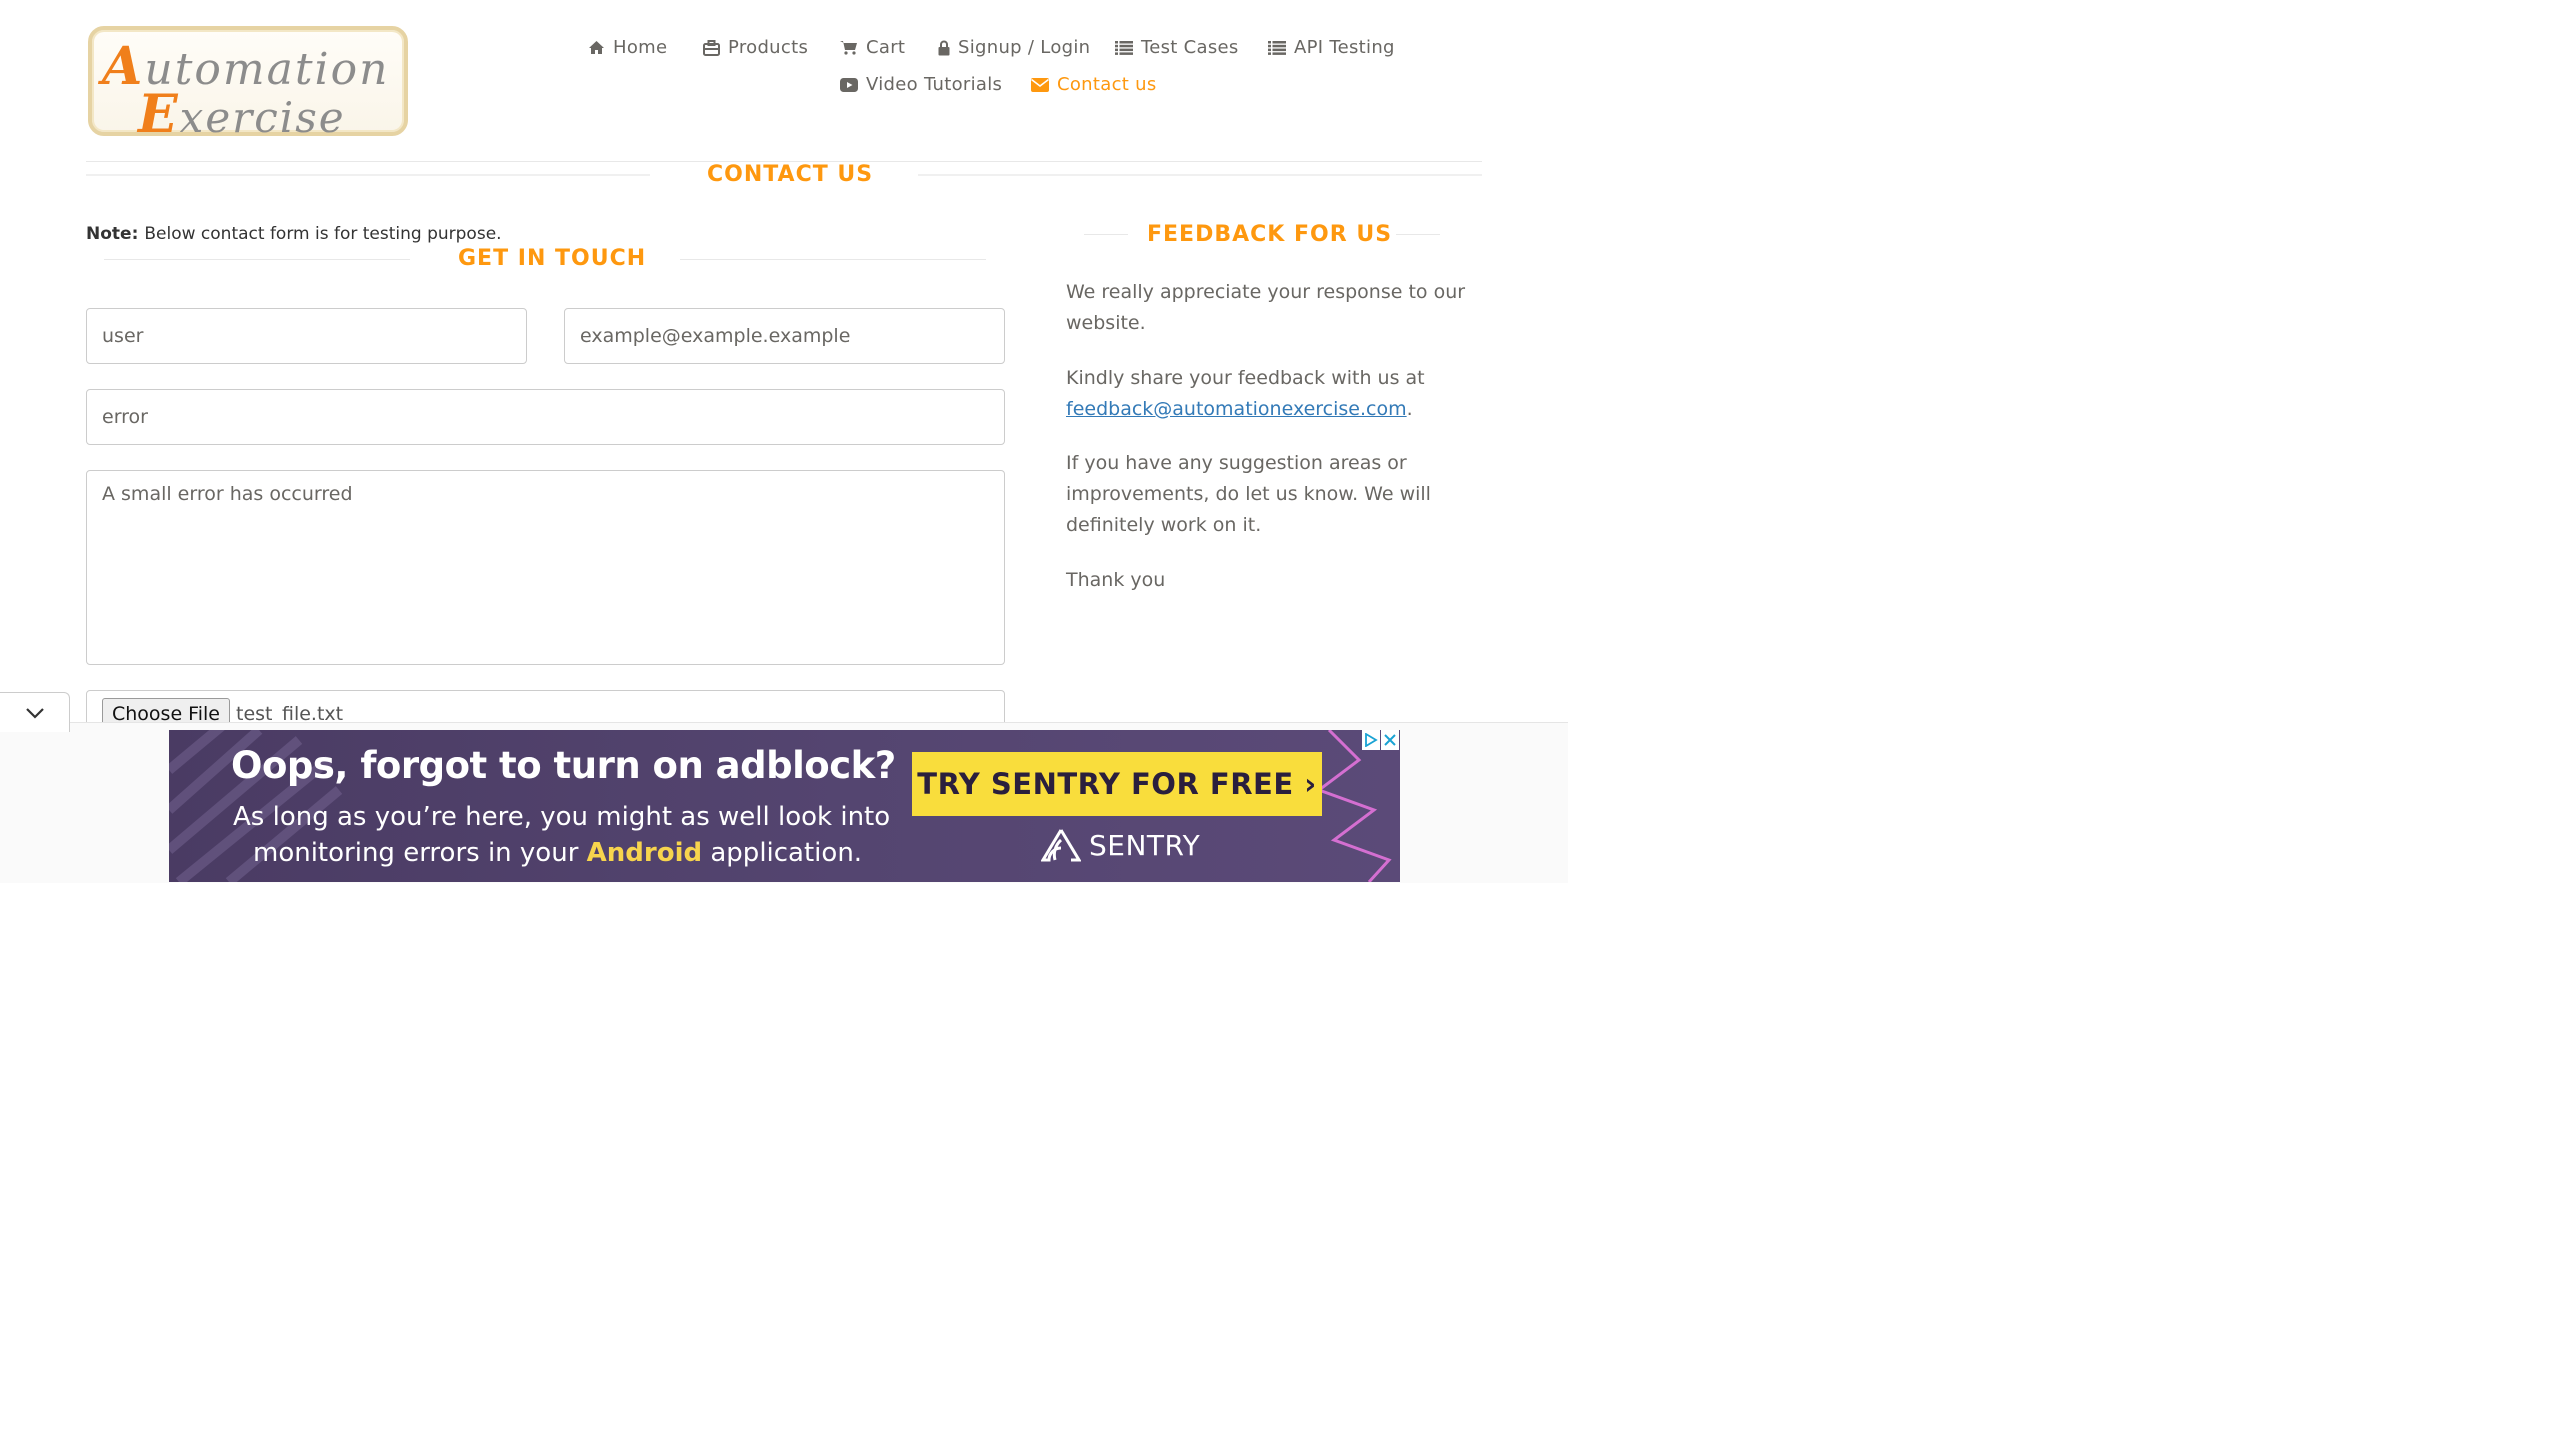 The width and height of the screenshot is (2560, 1440). I want to click on form-title: GET IN TOUCH, so click(552, 258).